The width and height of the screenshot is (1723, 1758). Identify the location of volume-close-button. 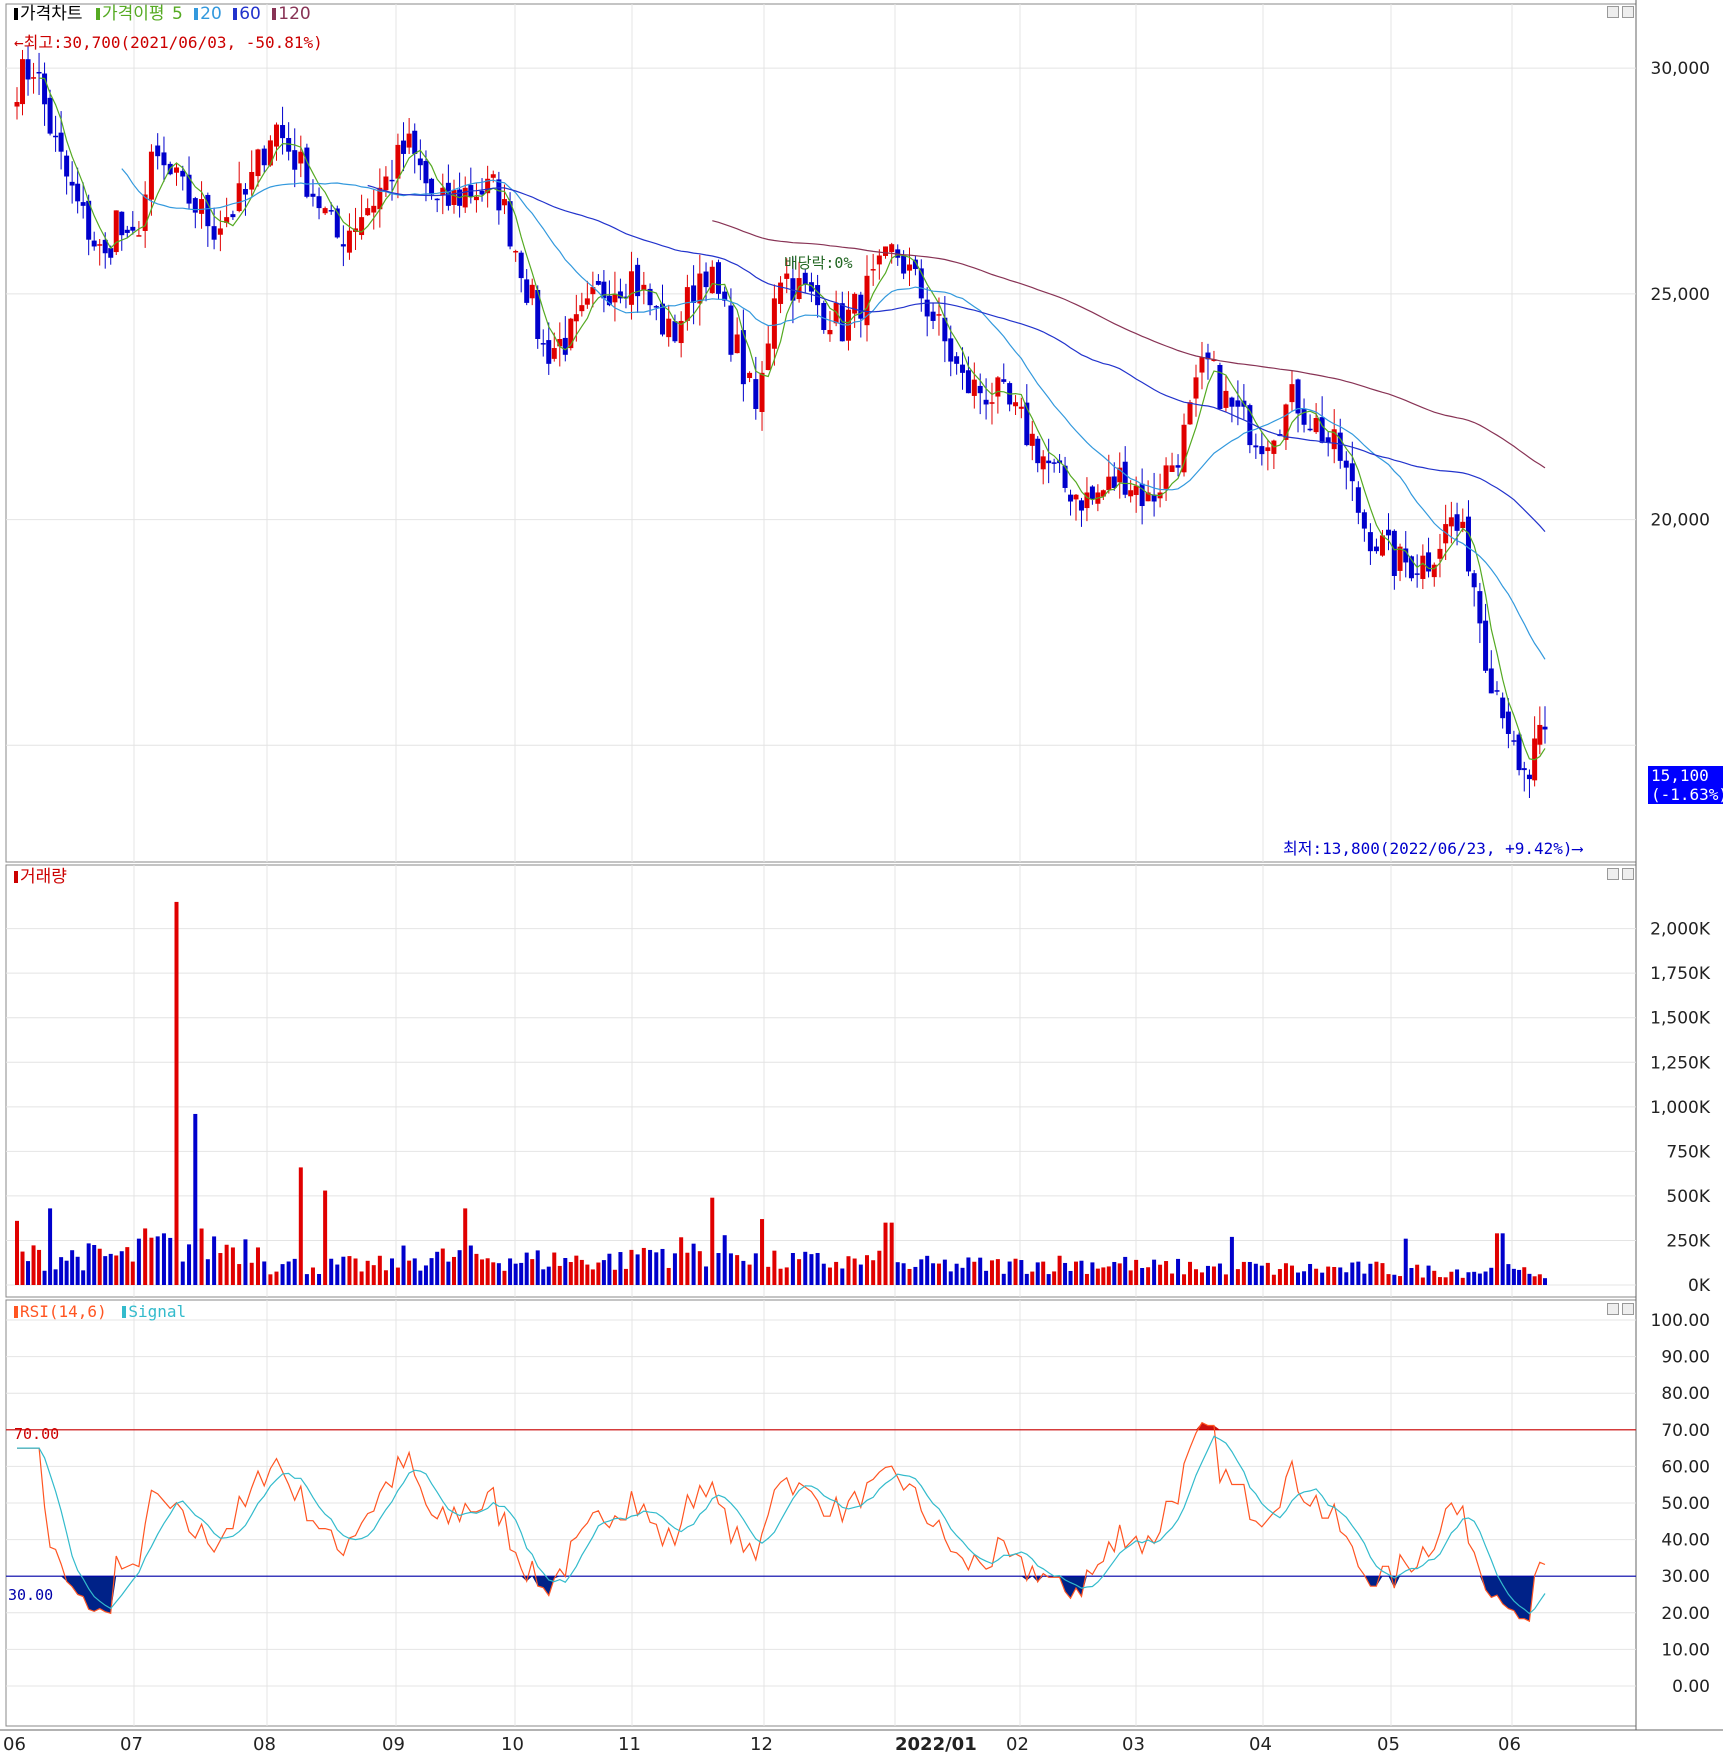
(1628, 874).